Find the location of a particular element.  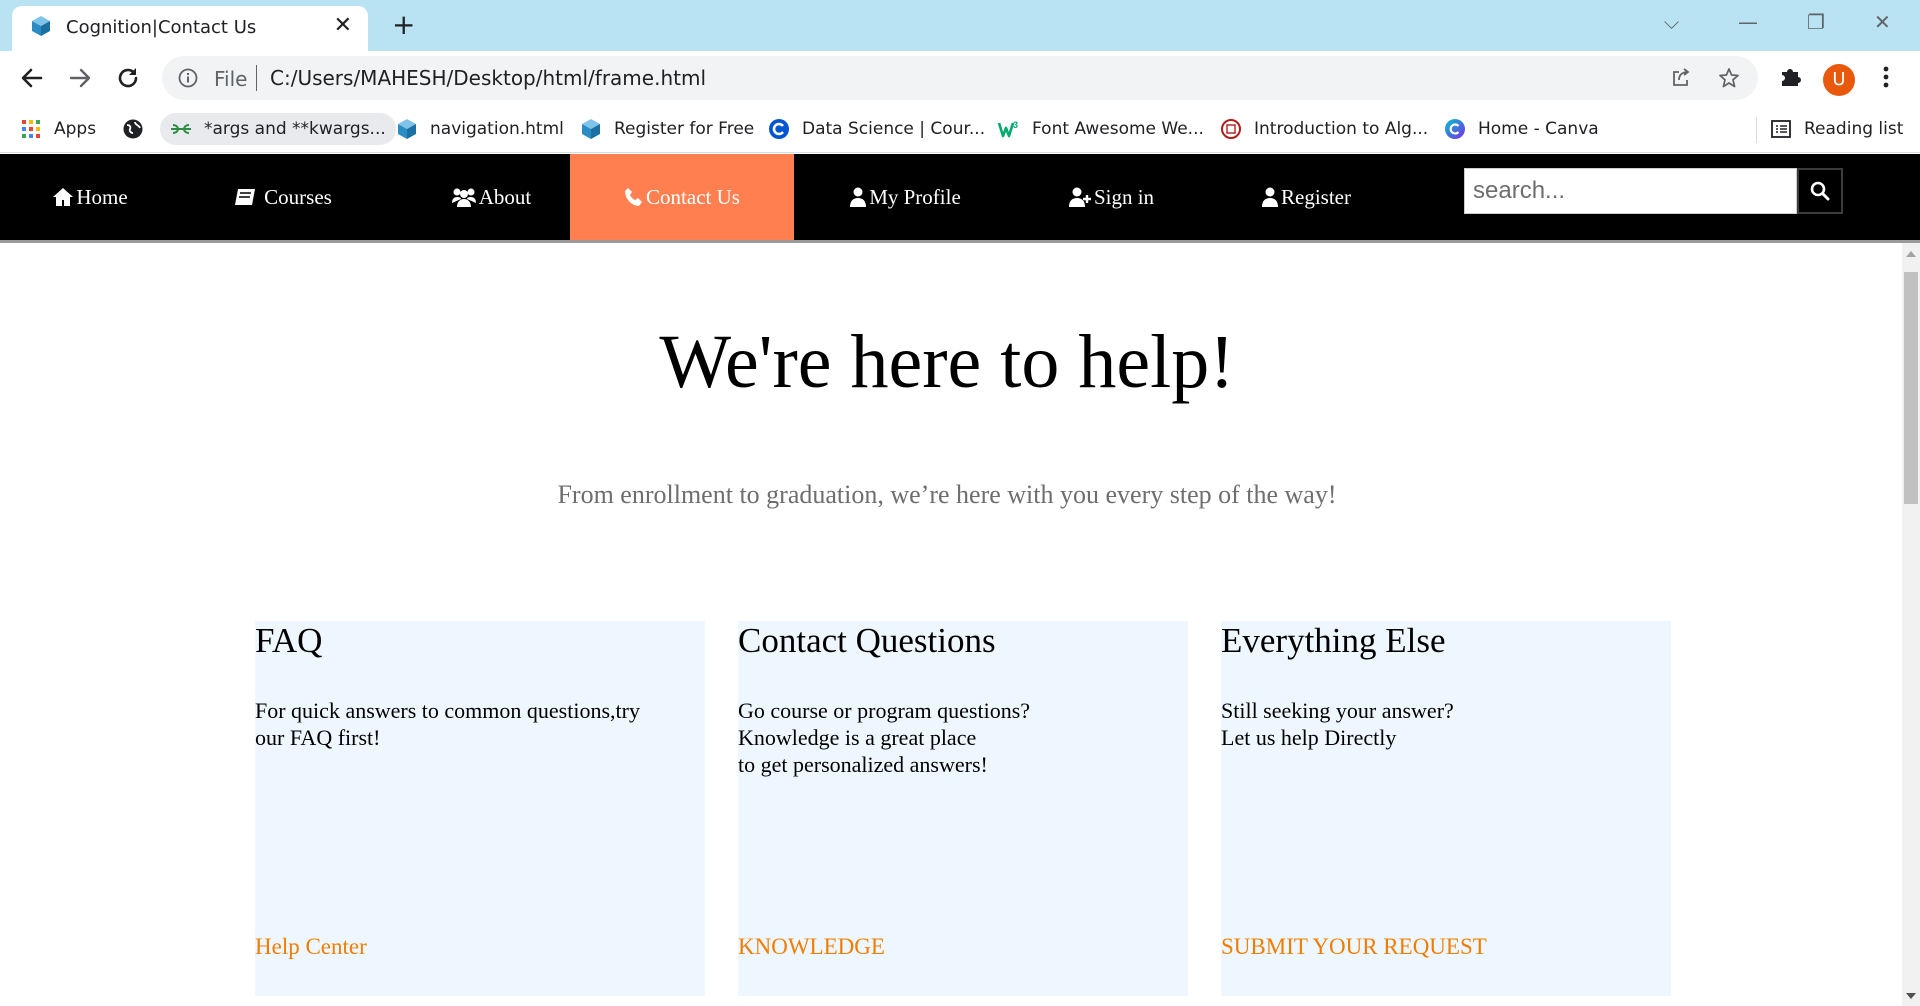

reading-list-icon is located at coordinates (1781, 129).